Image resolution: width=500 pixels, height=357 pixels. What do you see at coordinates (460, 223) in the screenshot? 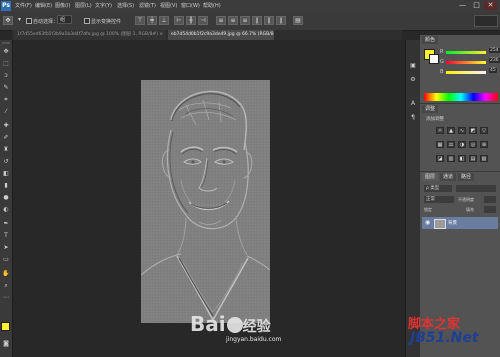
I see `layer-row-background: ◉ 背景` at bounding box center [460, 223].